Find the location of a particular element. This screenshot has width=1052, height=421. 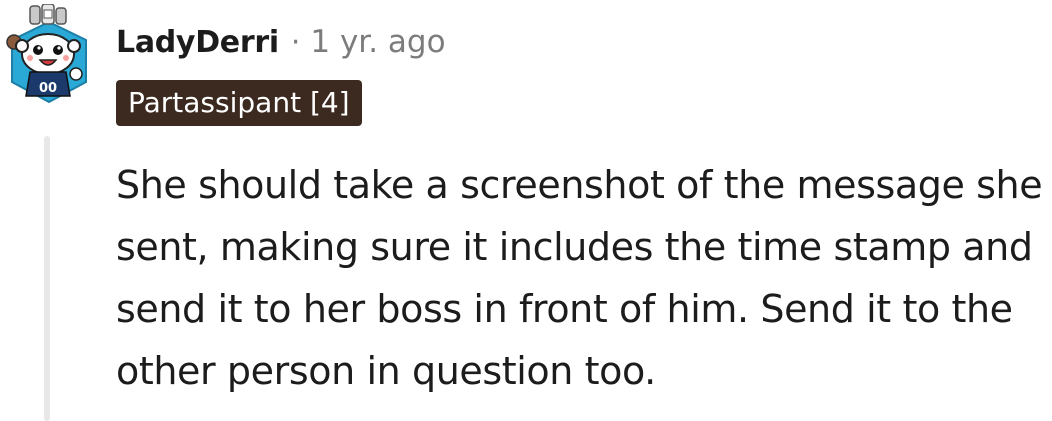

comment-meta: LadyDerri · 1 yr. ago is located at coordinates (281, 42).